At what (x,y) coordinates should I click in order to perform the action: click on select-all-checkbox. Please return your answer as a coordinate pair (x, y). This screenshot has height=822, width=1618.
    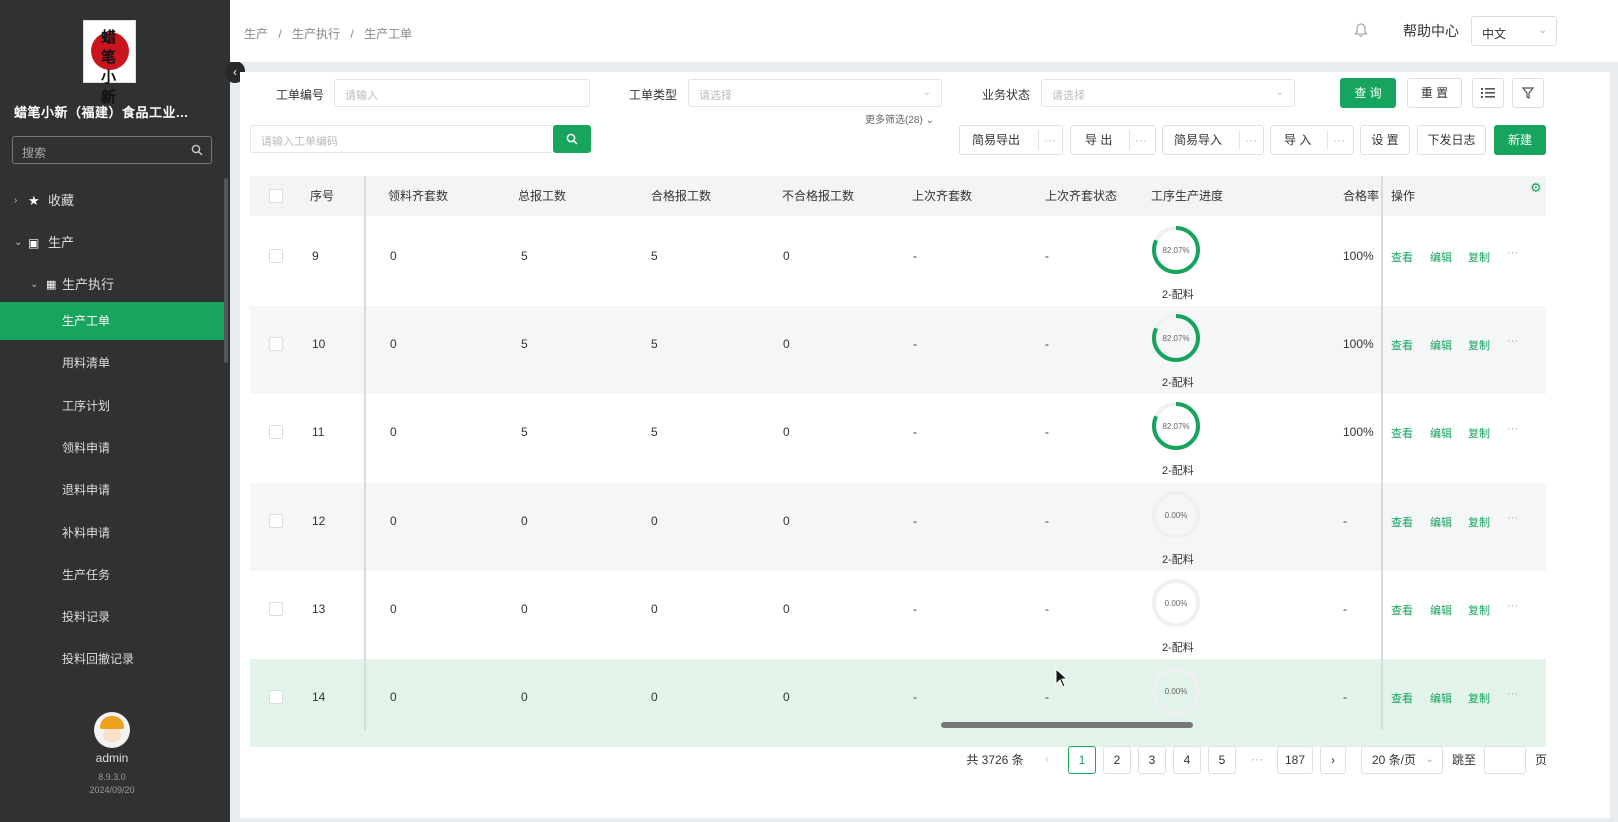
    Looking at the image, I should click on (276, 196).